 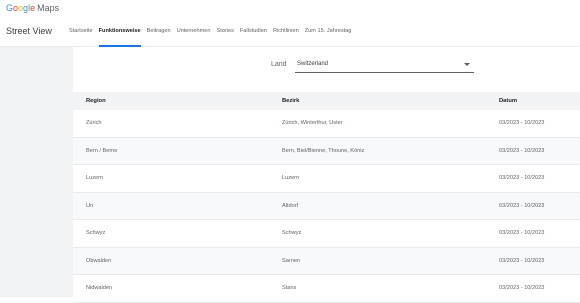 I want to click on top-bar: Google Maps, so click(x=290, y=8).